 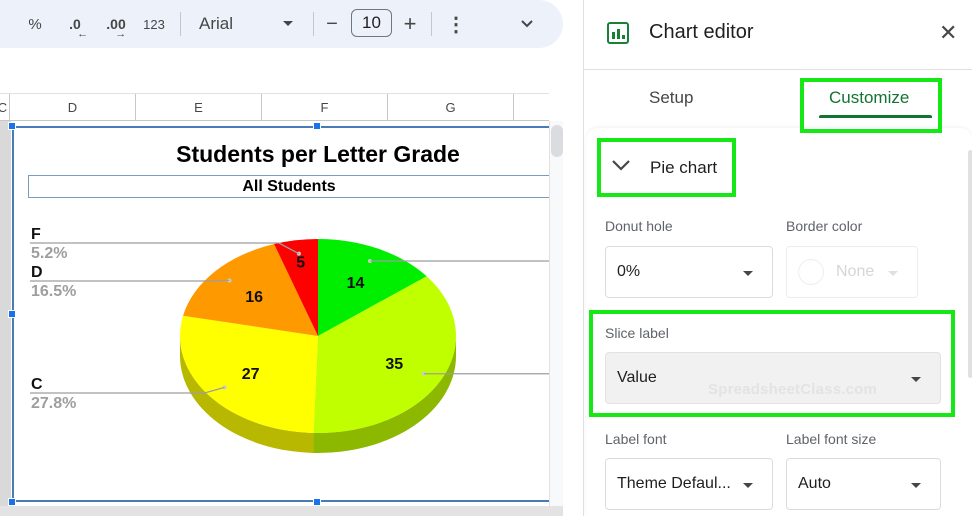 I want to click on border-color-label: Border color, so click(x=824, y=226).